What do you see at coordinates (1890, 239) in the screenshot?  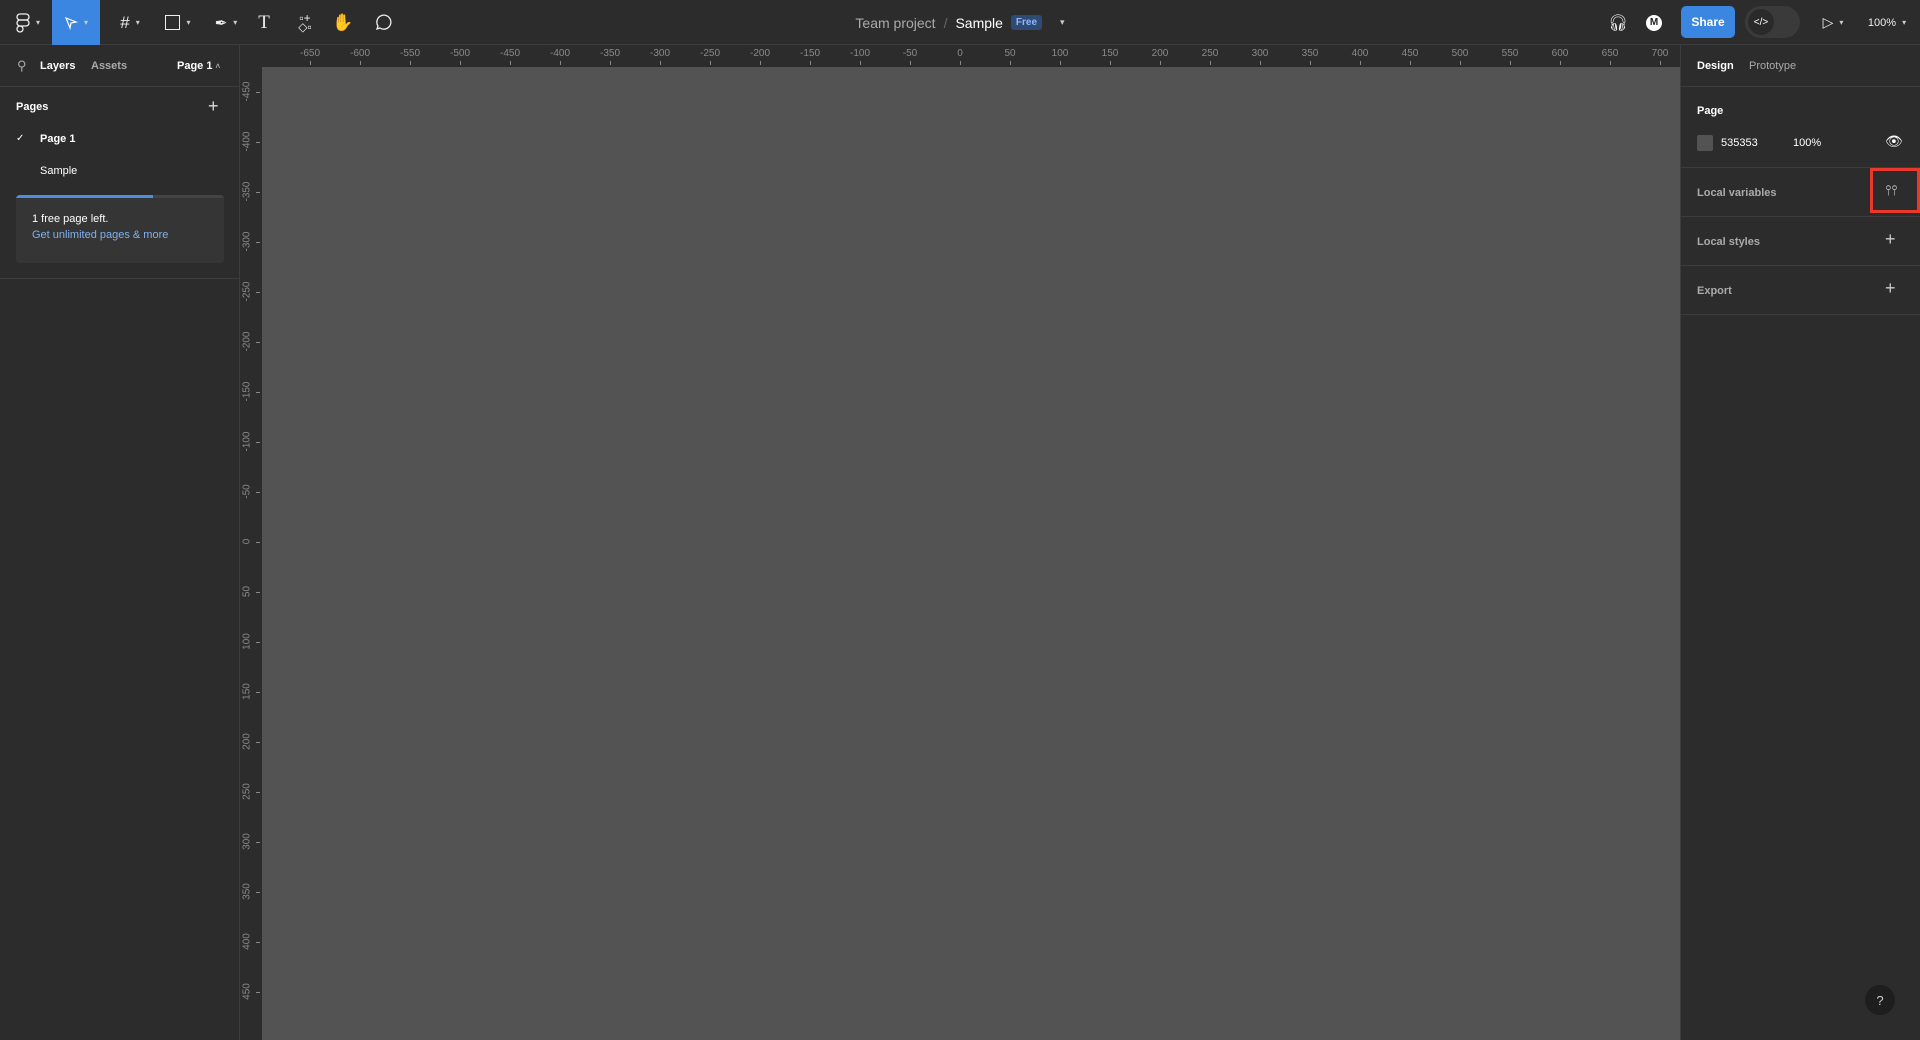 I see `add-style-button: +` at bounding box center [1890, 239].